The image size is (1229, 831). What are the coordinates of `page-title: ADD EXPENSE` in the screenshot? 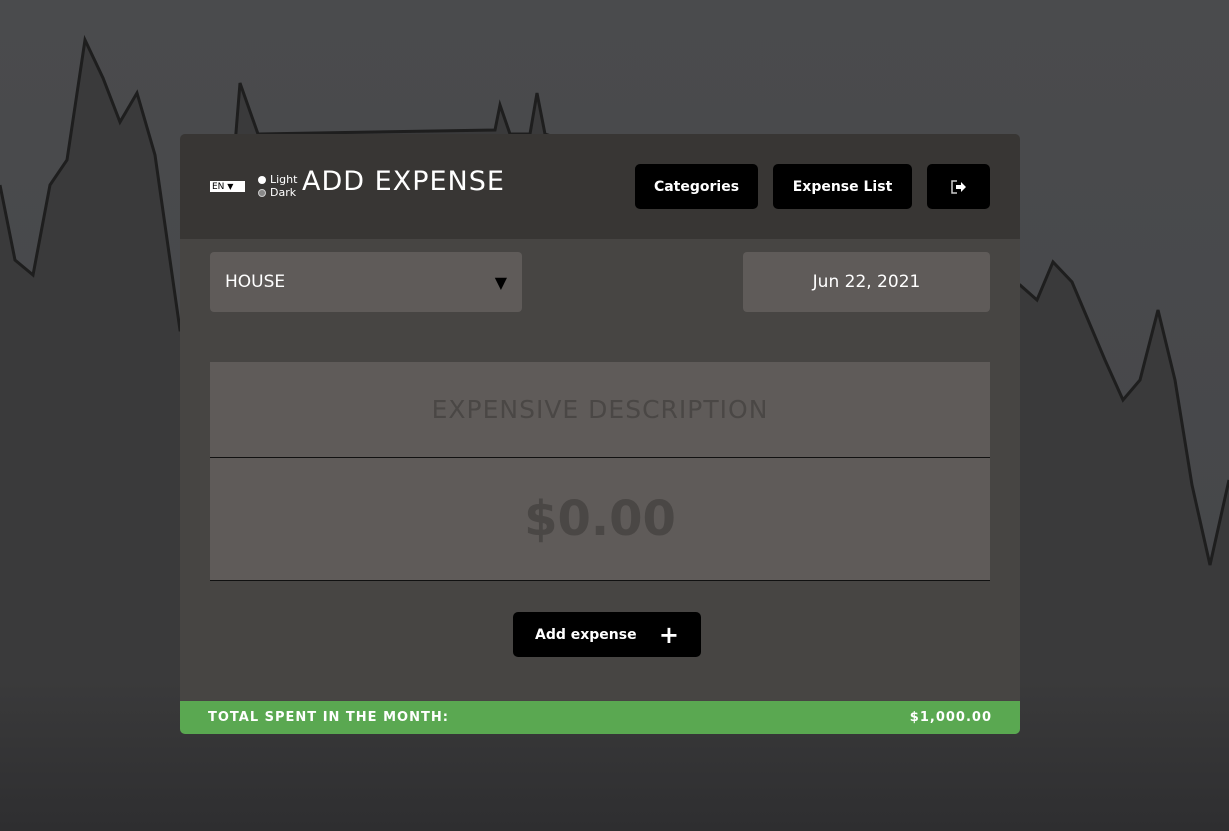 It's located at (403, 181).